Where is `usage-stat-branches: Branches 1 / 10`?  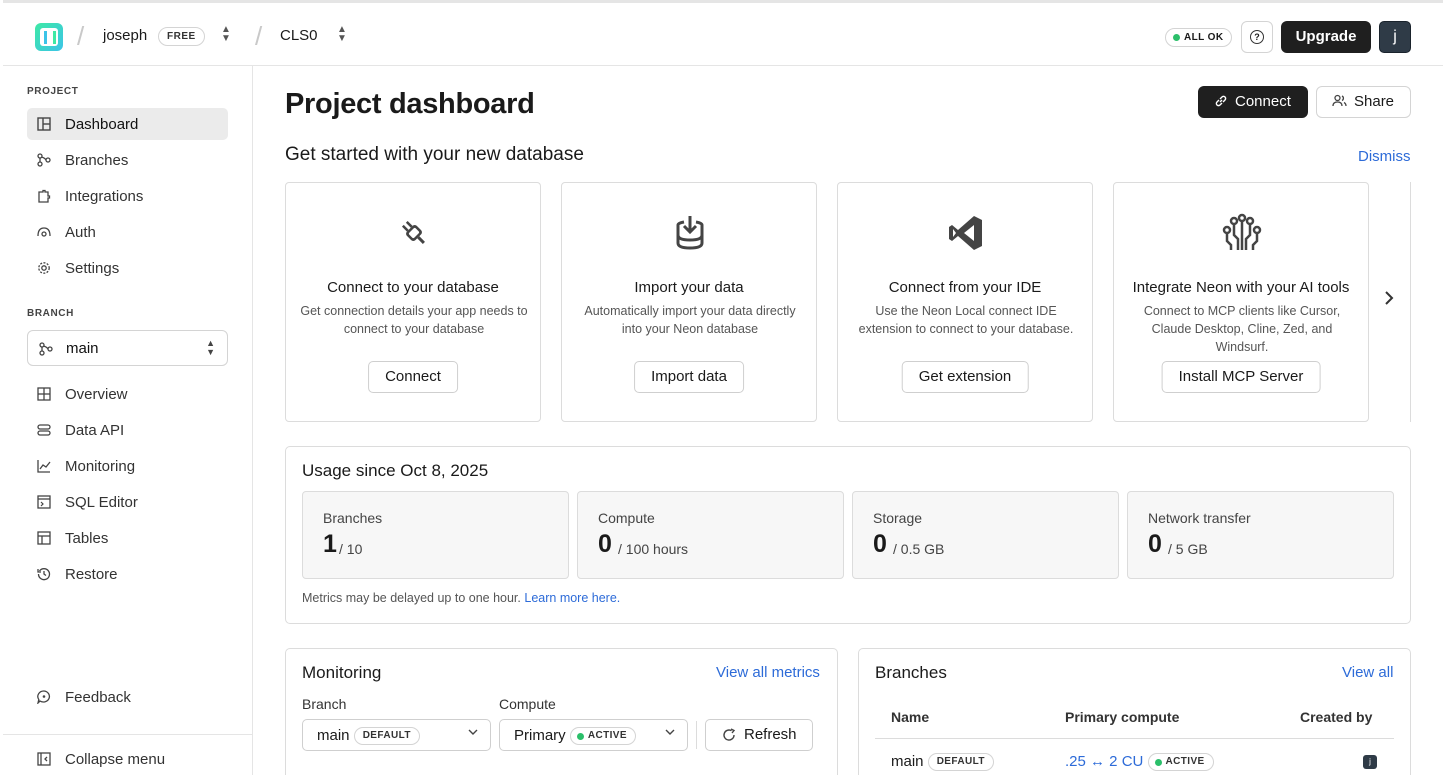
usage-stat-branches: Branches 1 / 10 is located at coordinates (435, 535).